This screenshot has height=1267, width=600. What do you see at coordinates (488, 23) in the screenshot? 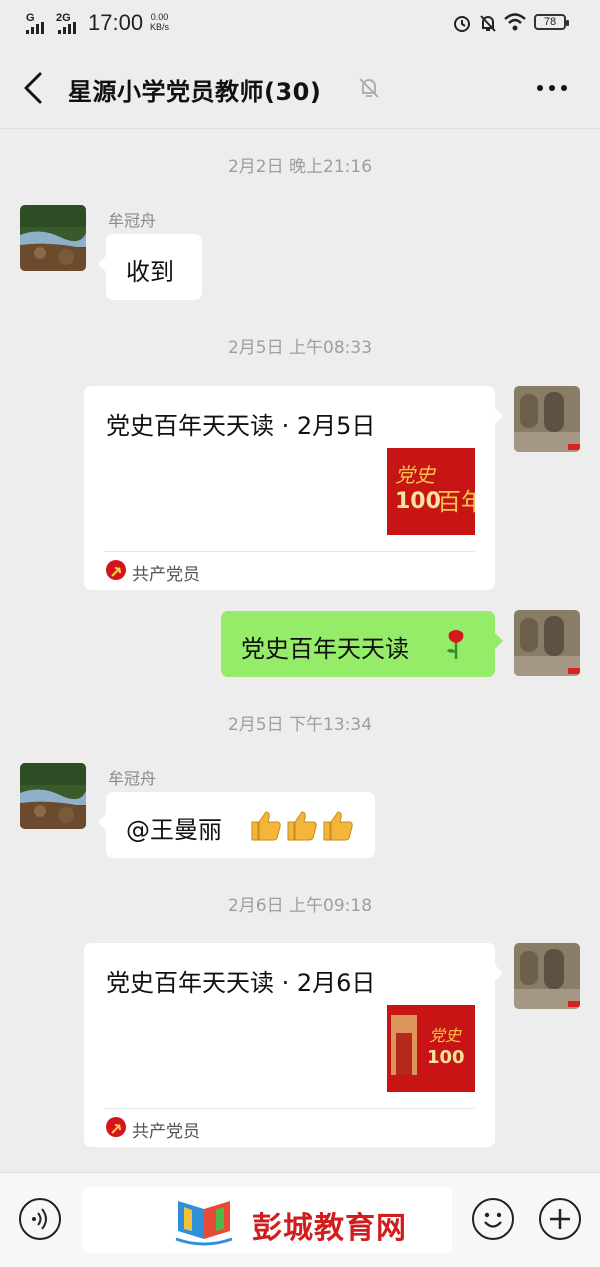
I see `notifications-off-icon` at bounding box center [488, 23].